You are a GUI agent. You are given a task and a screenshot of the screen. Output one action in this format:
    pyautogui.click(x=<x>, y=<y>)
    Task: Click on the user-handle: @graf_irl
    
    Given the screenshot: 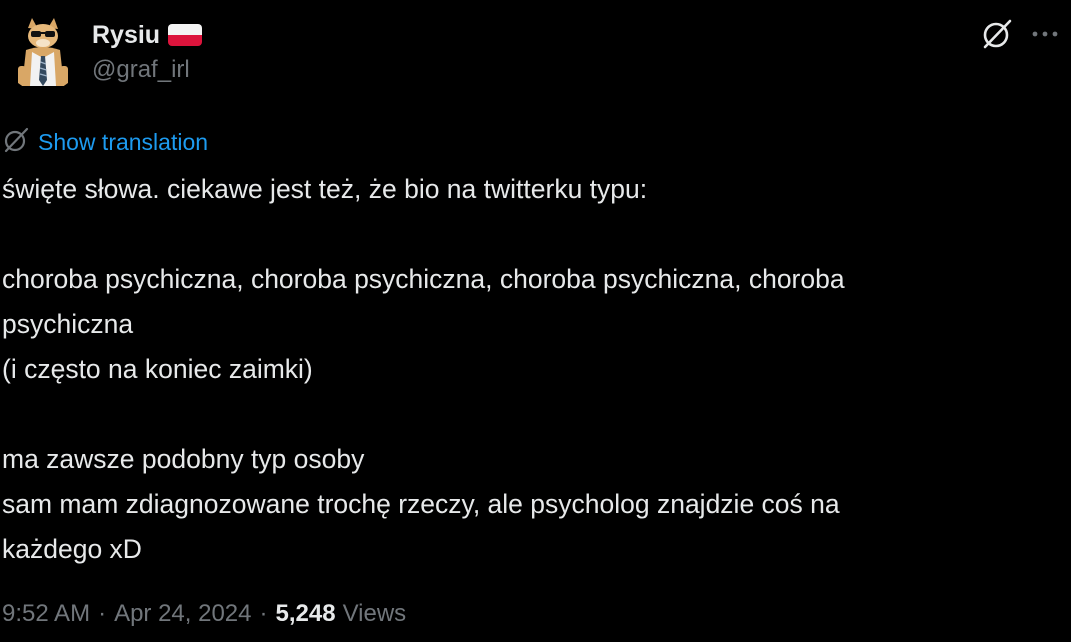 What is the action you would take?
    pyautogui.click(x=147, y=70)
    